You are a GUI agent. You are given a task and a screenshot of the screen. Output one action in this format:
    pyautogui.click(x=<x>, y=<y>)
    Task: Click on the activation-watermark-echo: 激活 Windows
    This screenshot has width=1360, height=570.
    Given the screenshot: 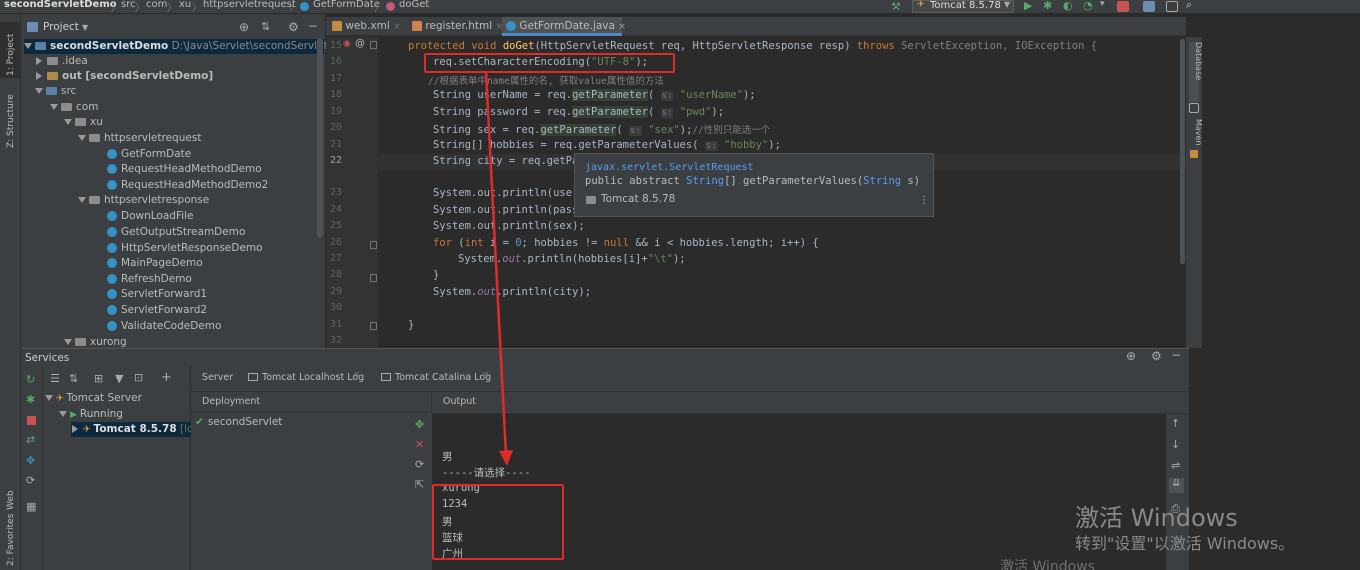 What is the action you would take?
    pyautogui.click(x=1047, y=564)
    